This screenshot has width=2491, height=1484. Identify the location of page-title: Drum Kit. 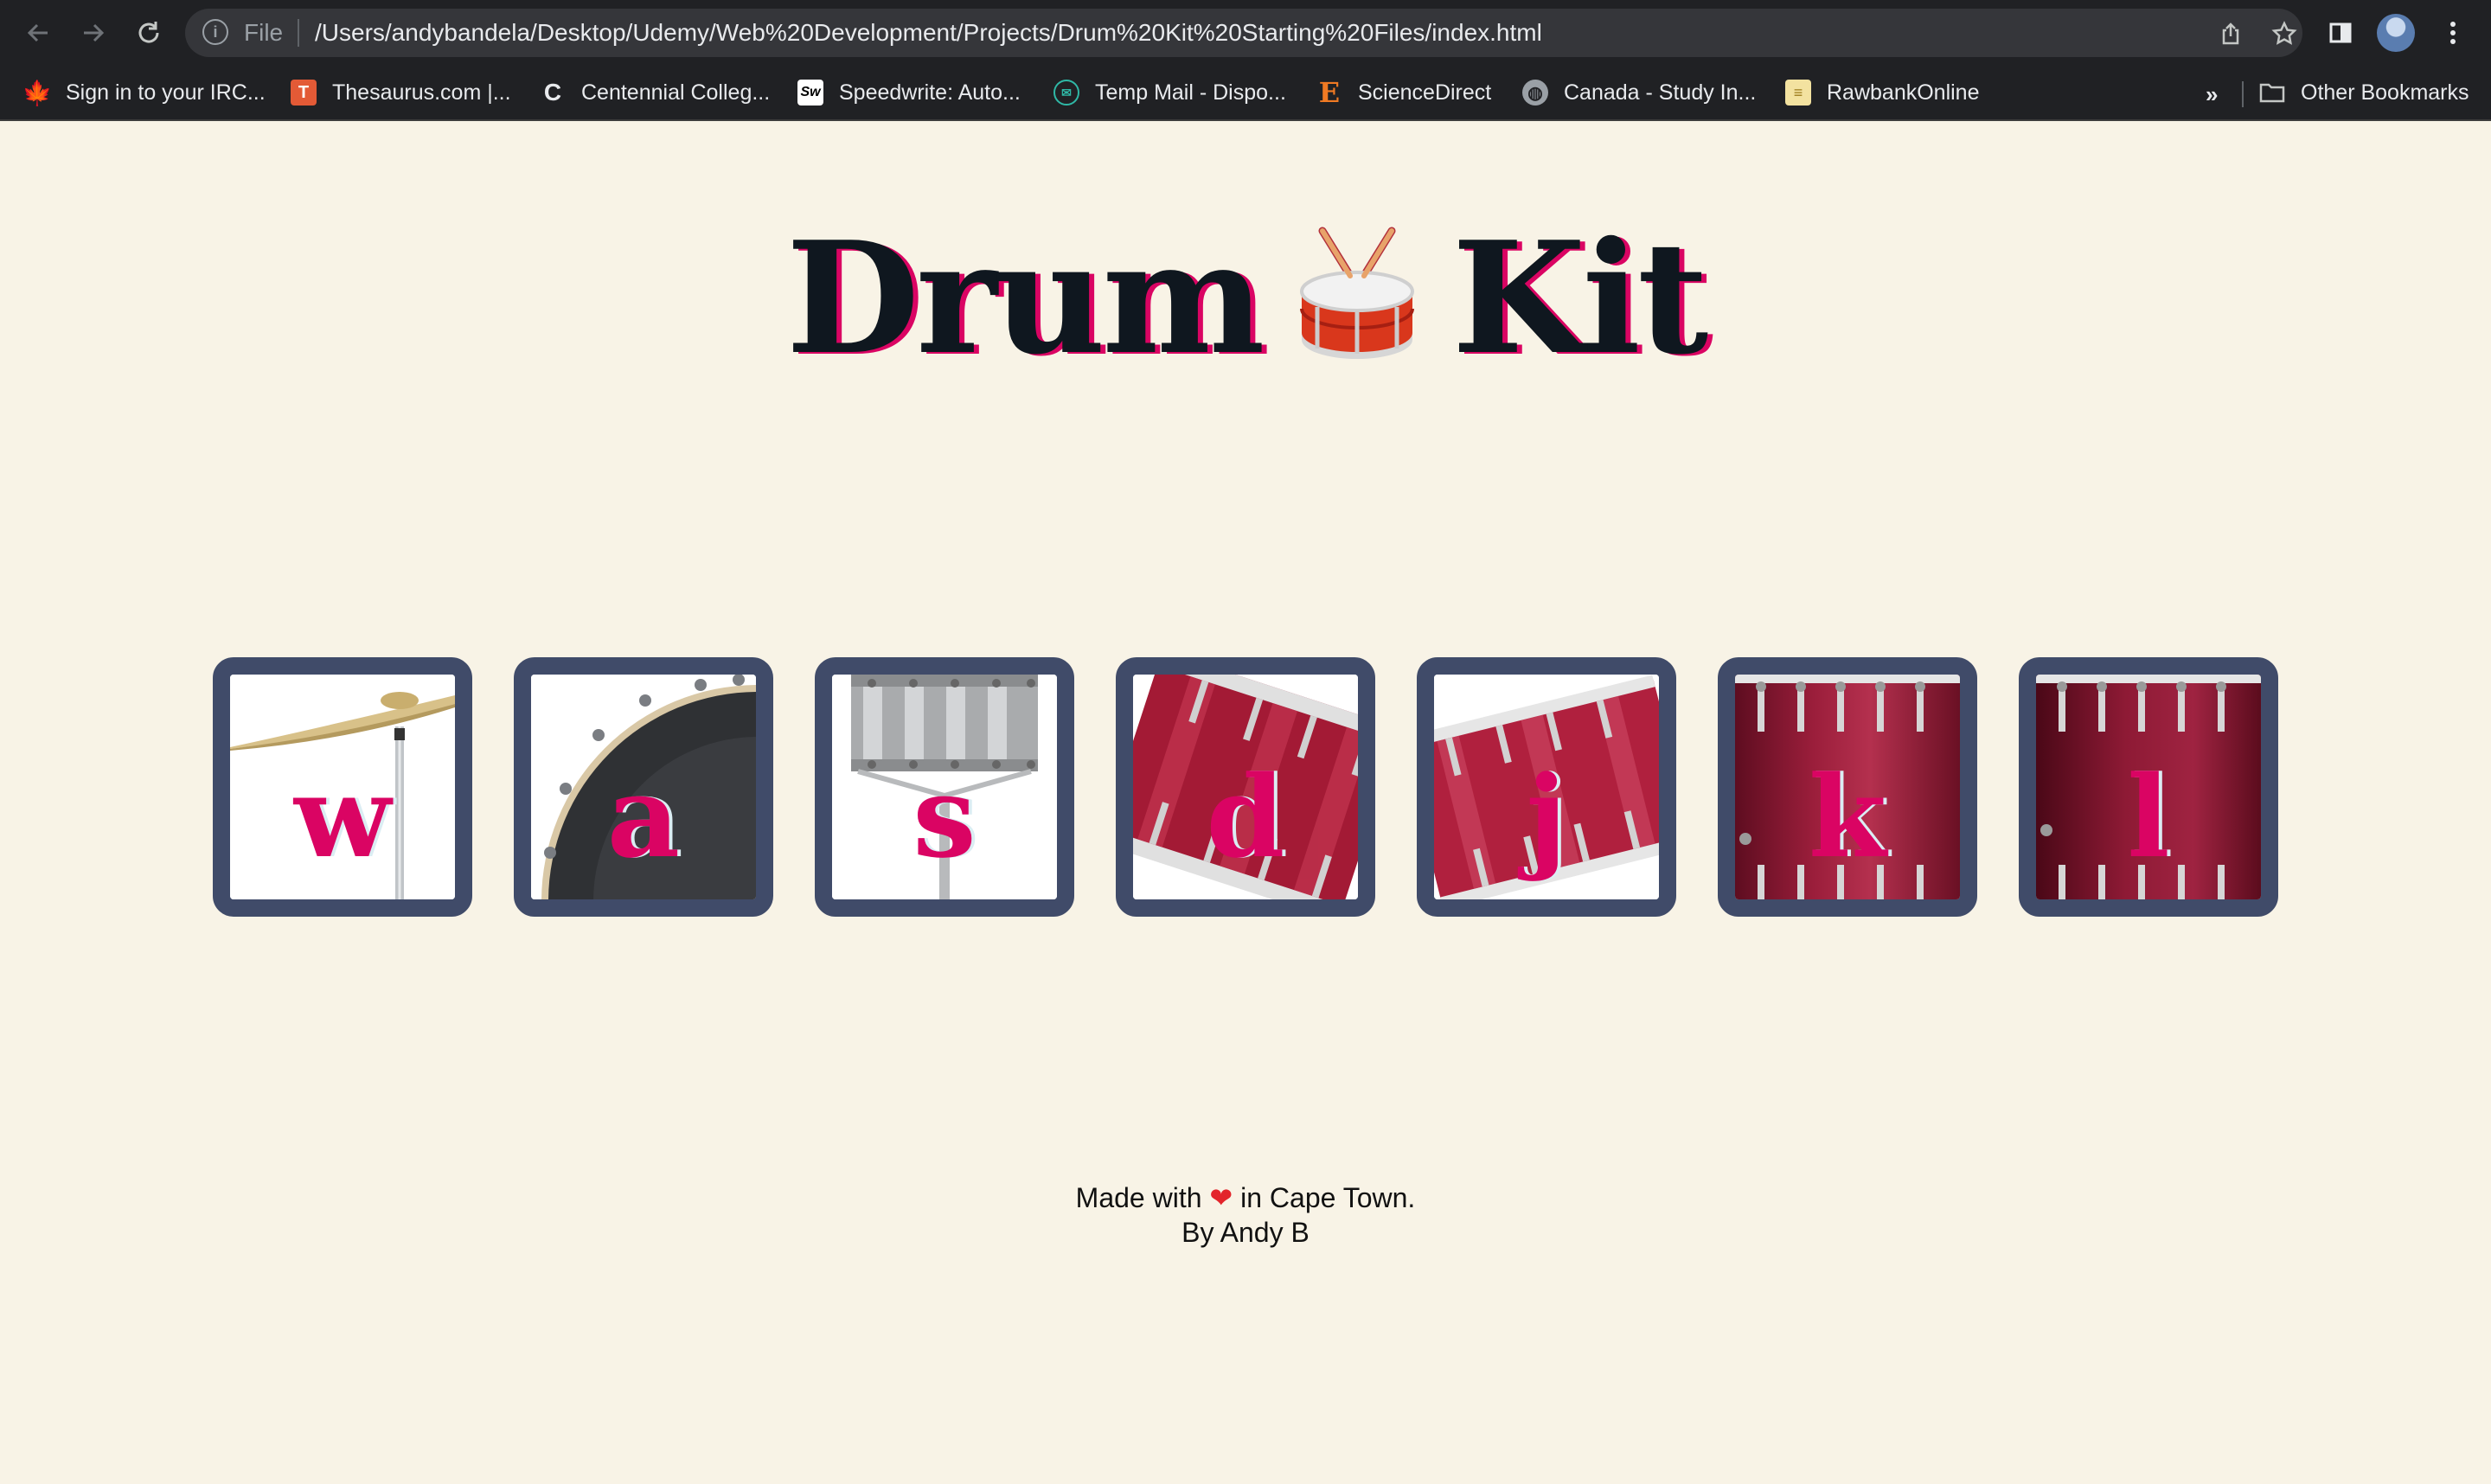
(1246, 298).